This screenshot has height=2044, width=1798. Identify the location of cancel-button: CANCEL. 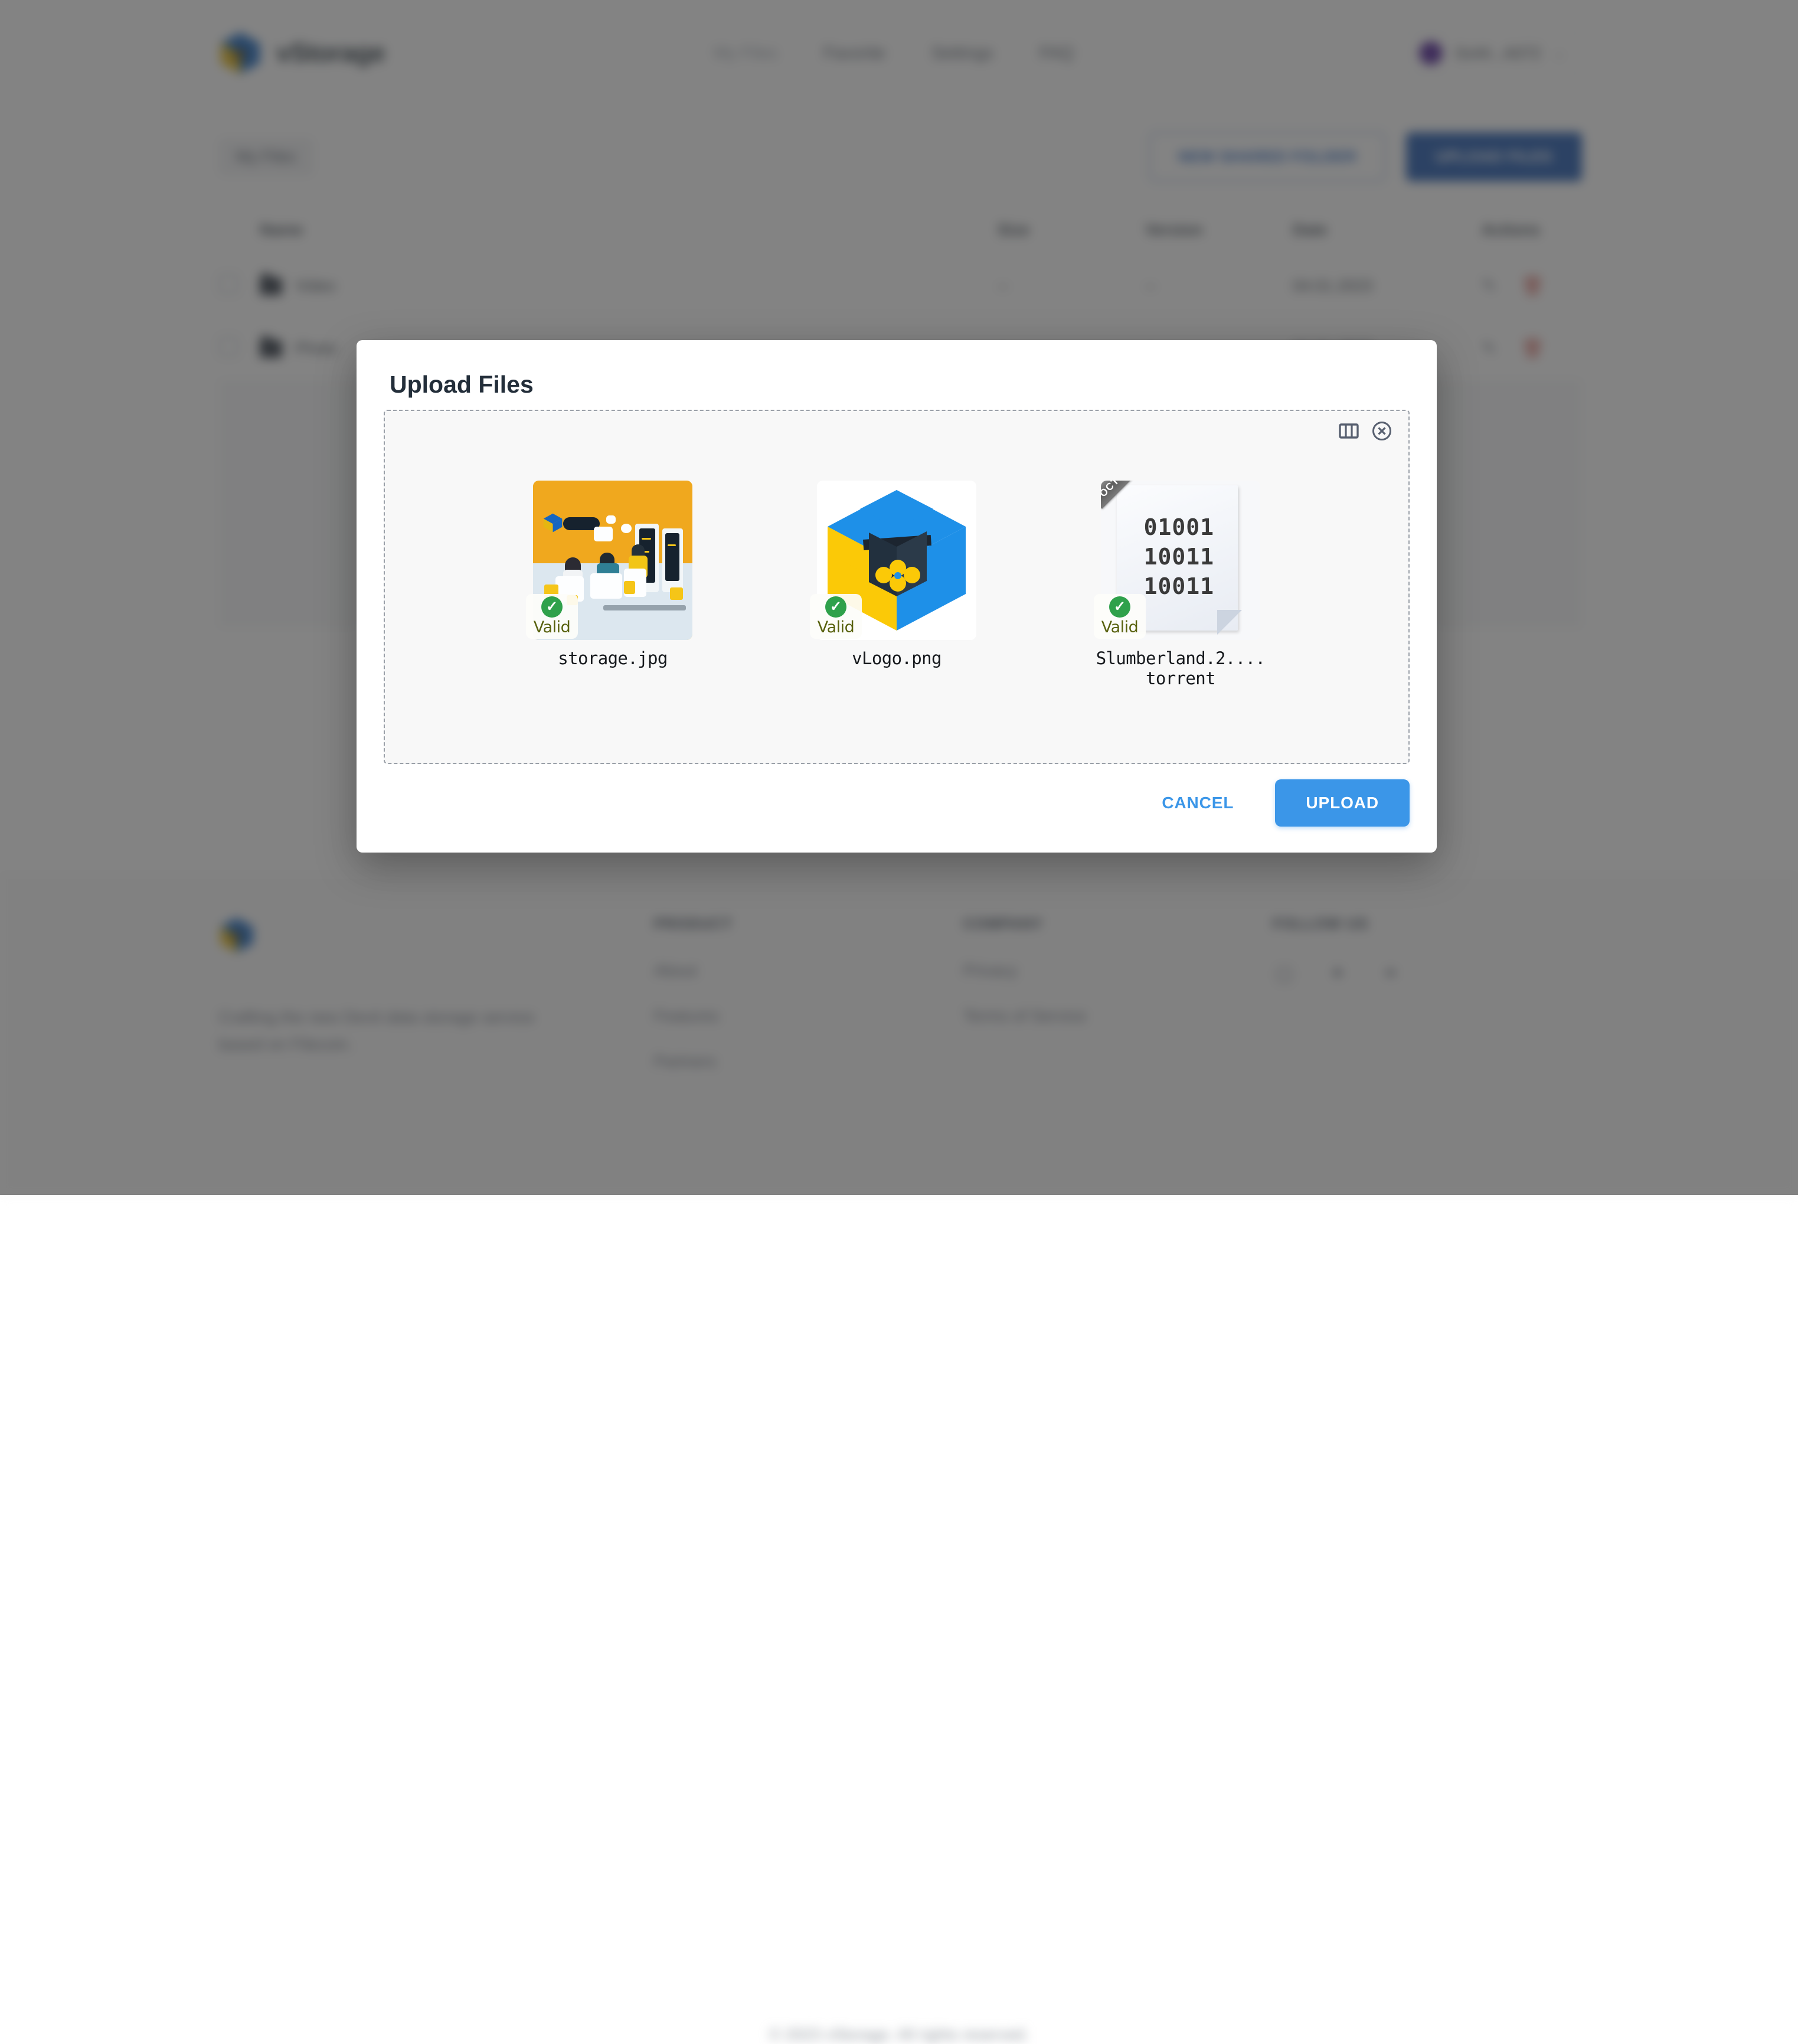
(1197, 803).